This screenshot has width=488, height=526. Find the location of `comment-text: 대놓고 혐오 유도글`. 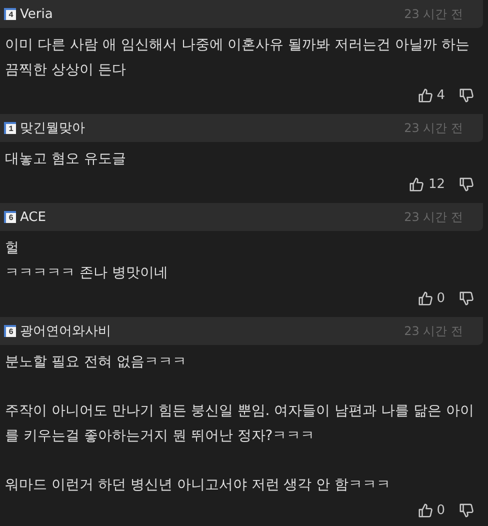

comment-text: 대놓고 혐오 유도글 is located at coordinates (66, 159).